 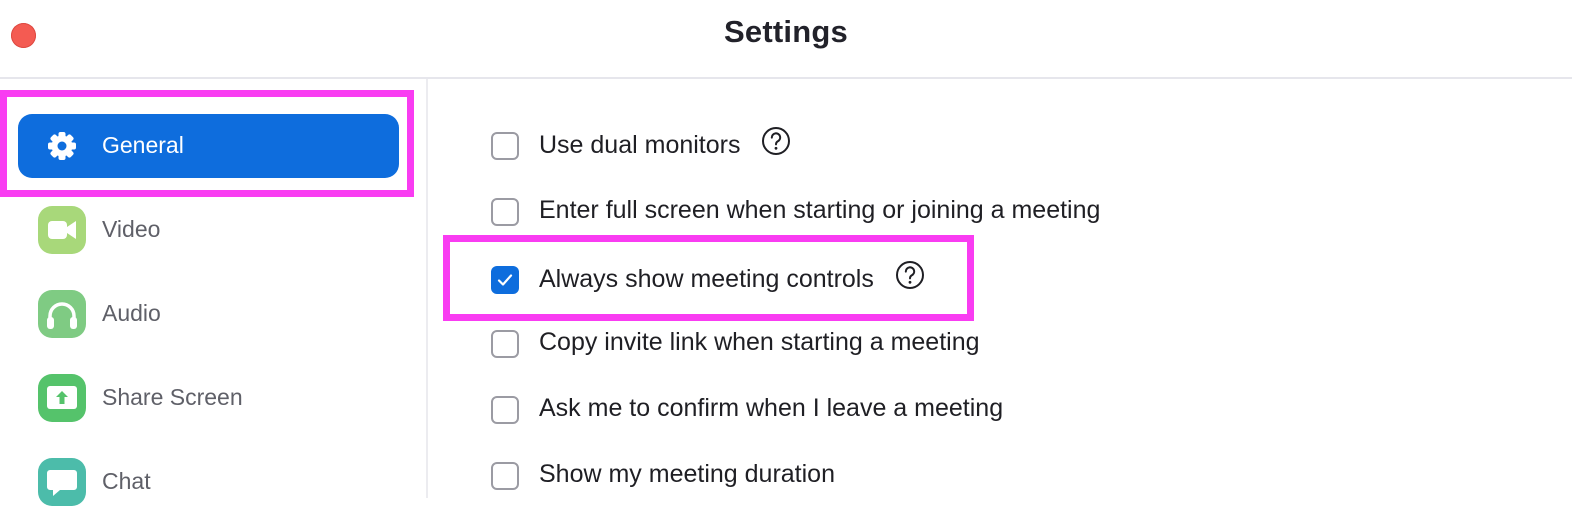 I want to click on share-screen-icon, so click(x=62, y=398).